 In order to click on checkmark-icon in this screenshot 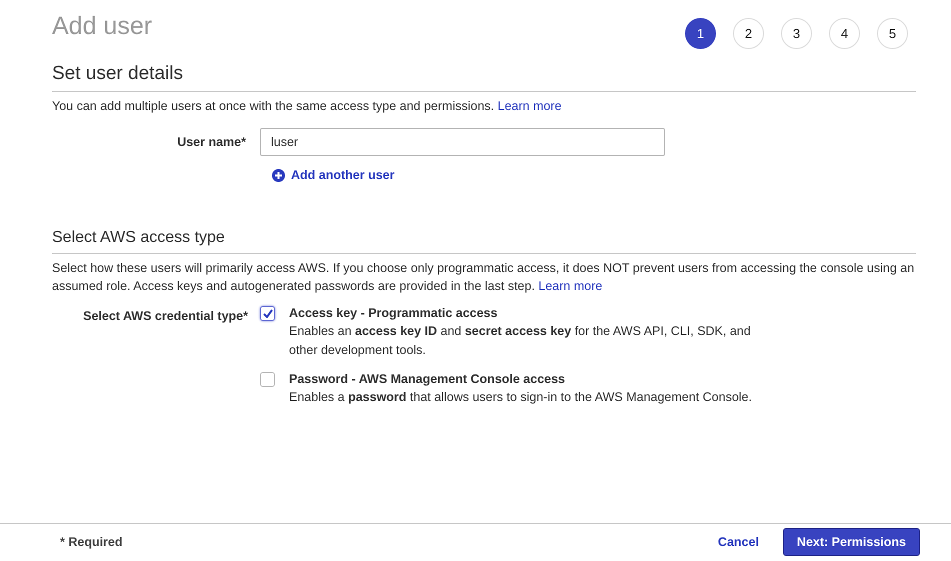, I will do `click(267, 313)`.